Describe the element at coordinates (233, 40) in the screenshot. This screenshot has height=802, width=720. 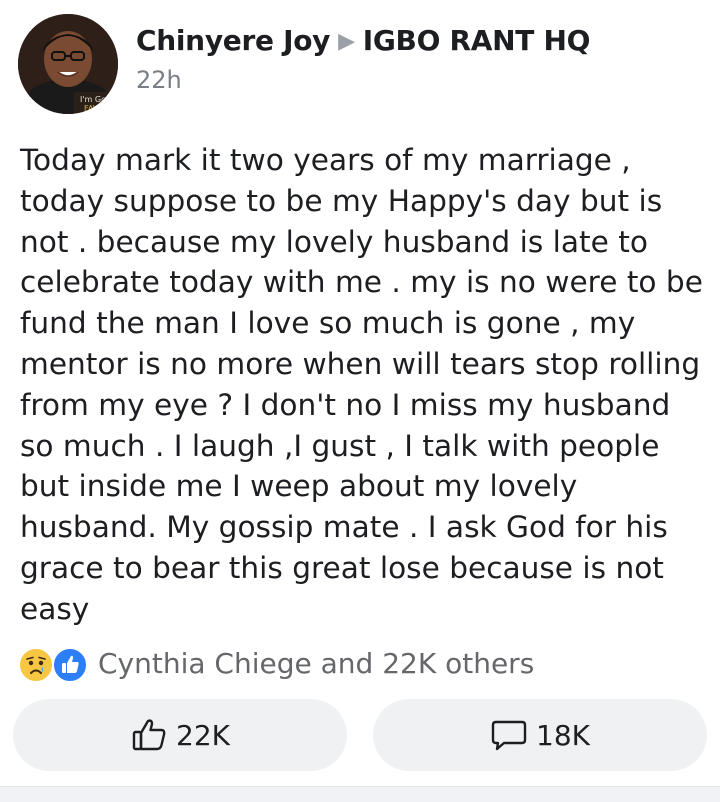
I see `author-name: Chinyere Joy` at that location.